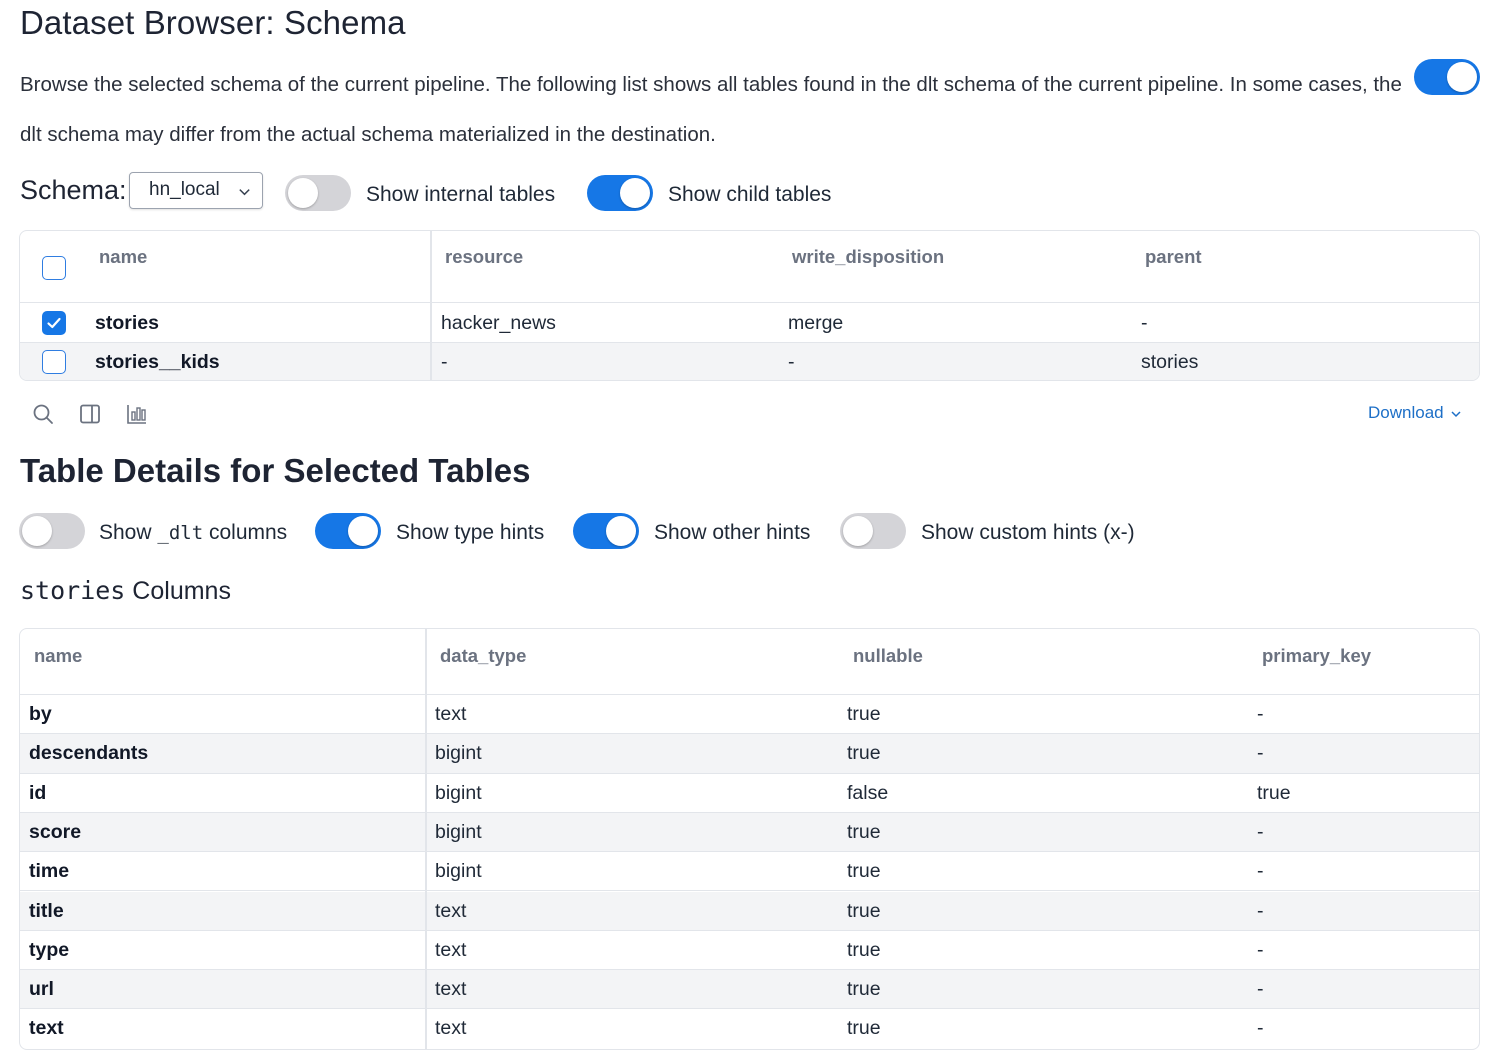 Image resolution: width=1500 pixels, height=1062 pixels. Describe the element at coordinates (52, 531) in the screenshot. I see `show-dlt-columns-toggle` at that location.